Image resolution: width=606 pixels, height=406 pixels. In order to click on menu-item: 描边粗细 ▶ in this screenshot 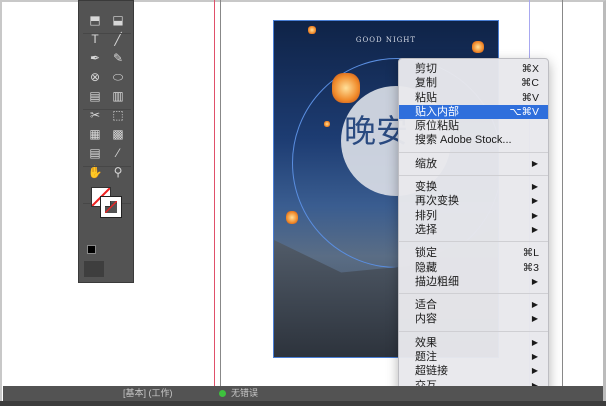, I will do `click(473, 282)`.